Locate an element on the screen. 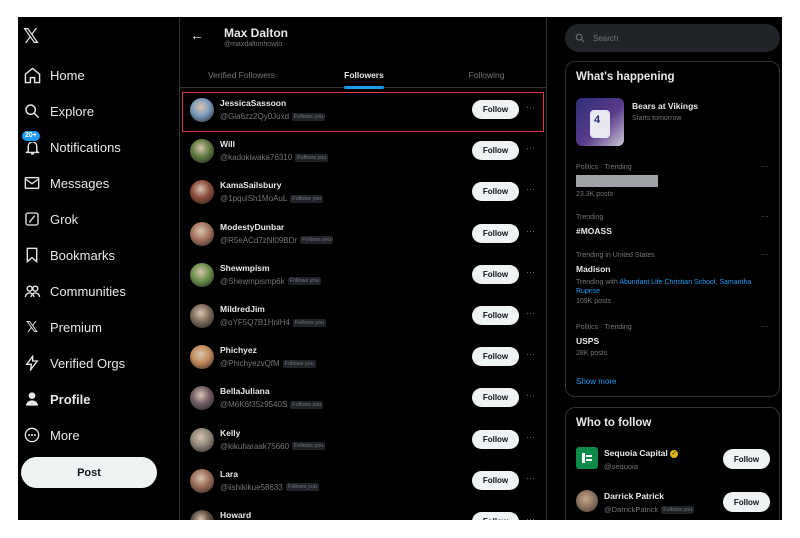 The height and width of the screenshot is (538, 800). event-thumbnail: 4 is located at coordinates (600, 122).